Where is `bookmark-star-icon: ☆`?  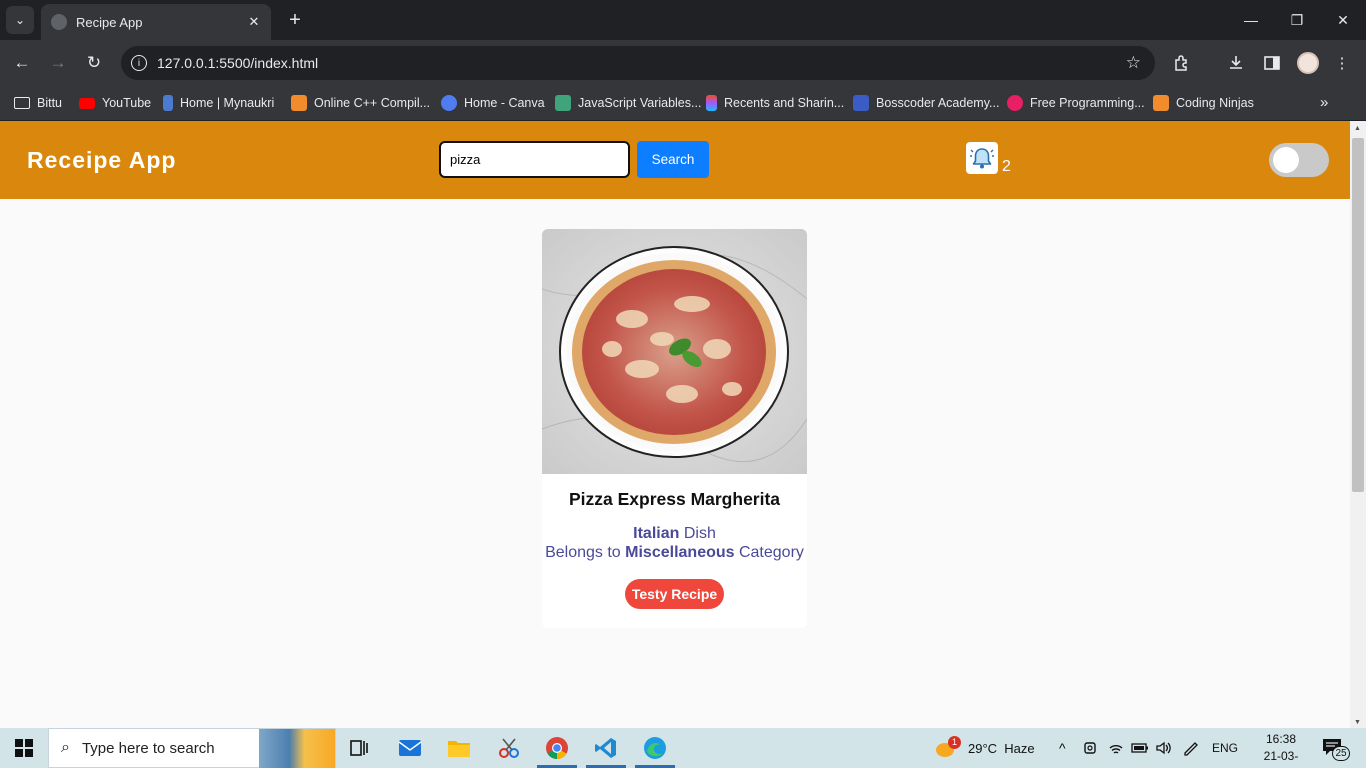
bookmark-star-icon: ☆ is located at coordinates (1133, 63).